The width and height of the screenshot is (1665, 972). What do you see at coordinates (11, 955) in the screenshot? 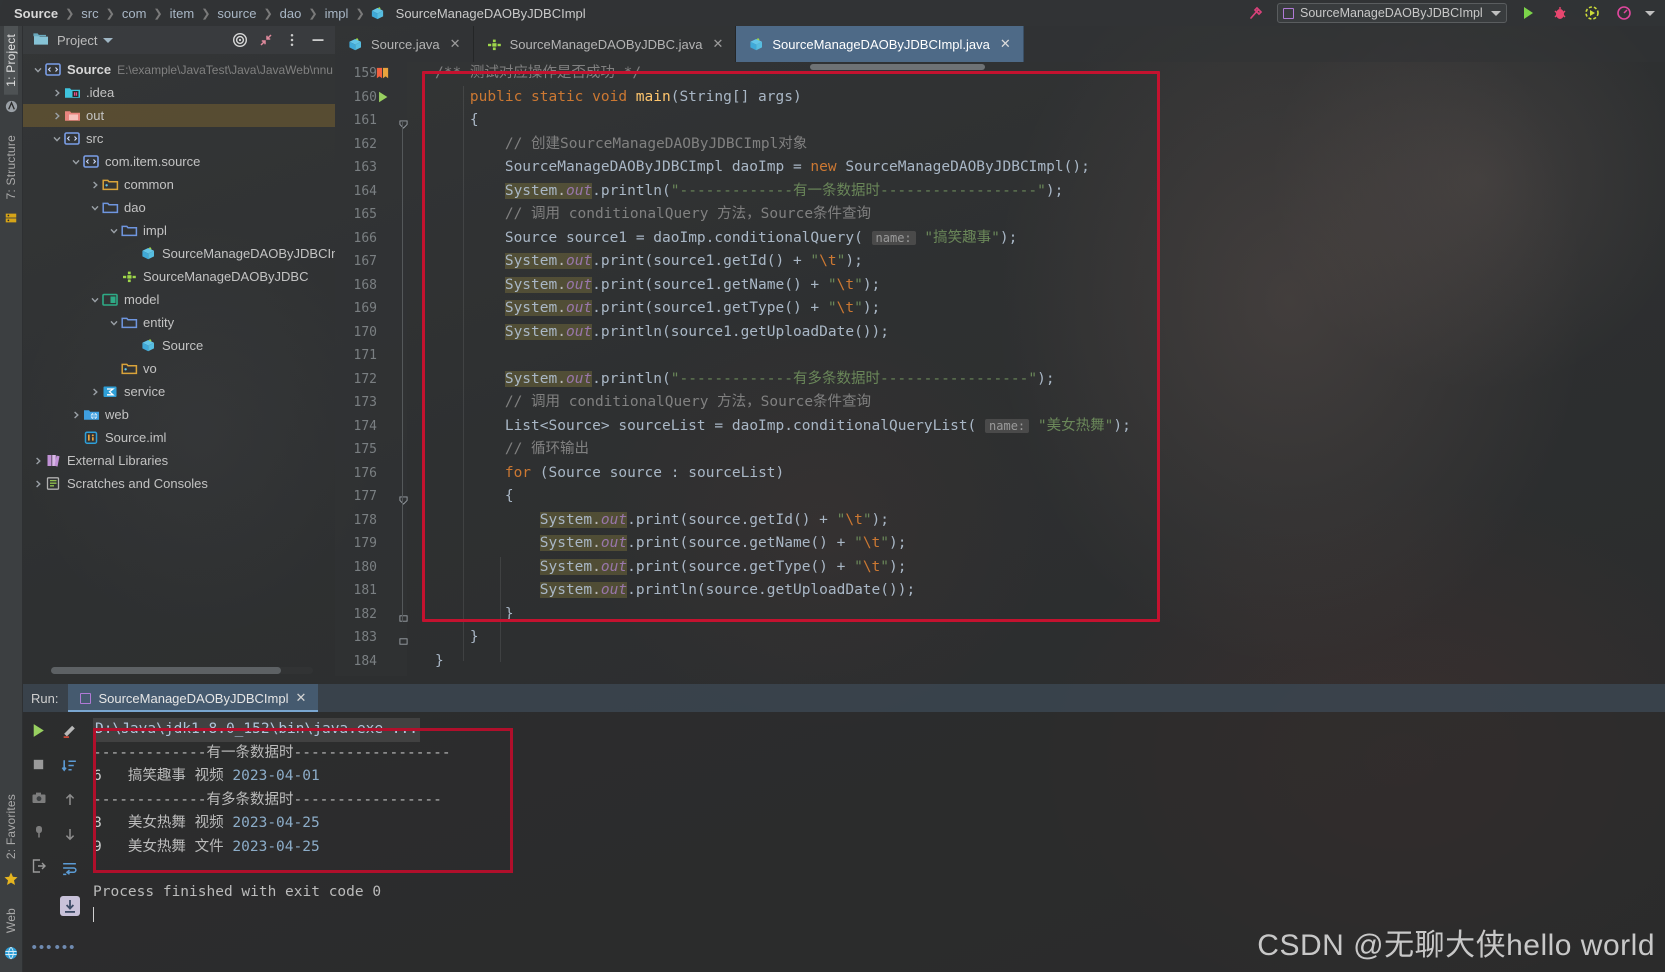
I see `globe-icon` at bounding box center [11, 955].